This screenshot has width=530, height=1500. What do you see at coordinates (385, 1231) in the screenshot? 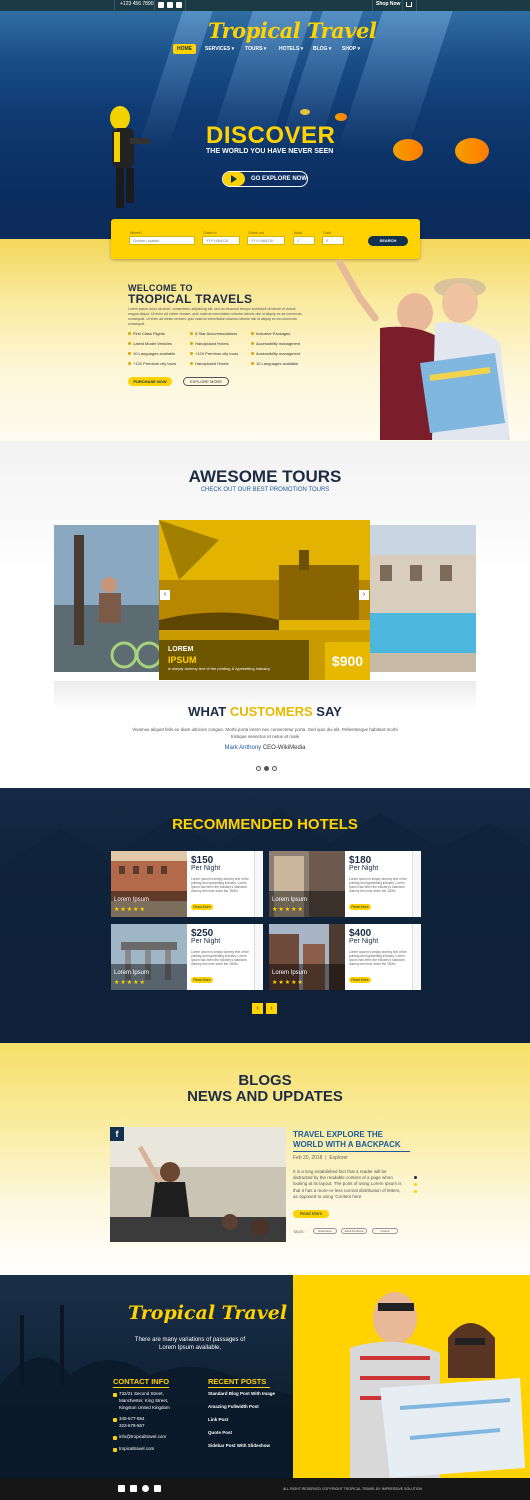
I see `tag-chip: Insane` at bounding box center [385, 1231].